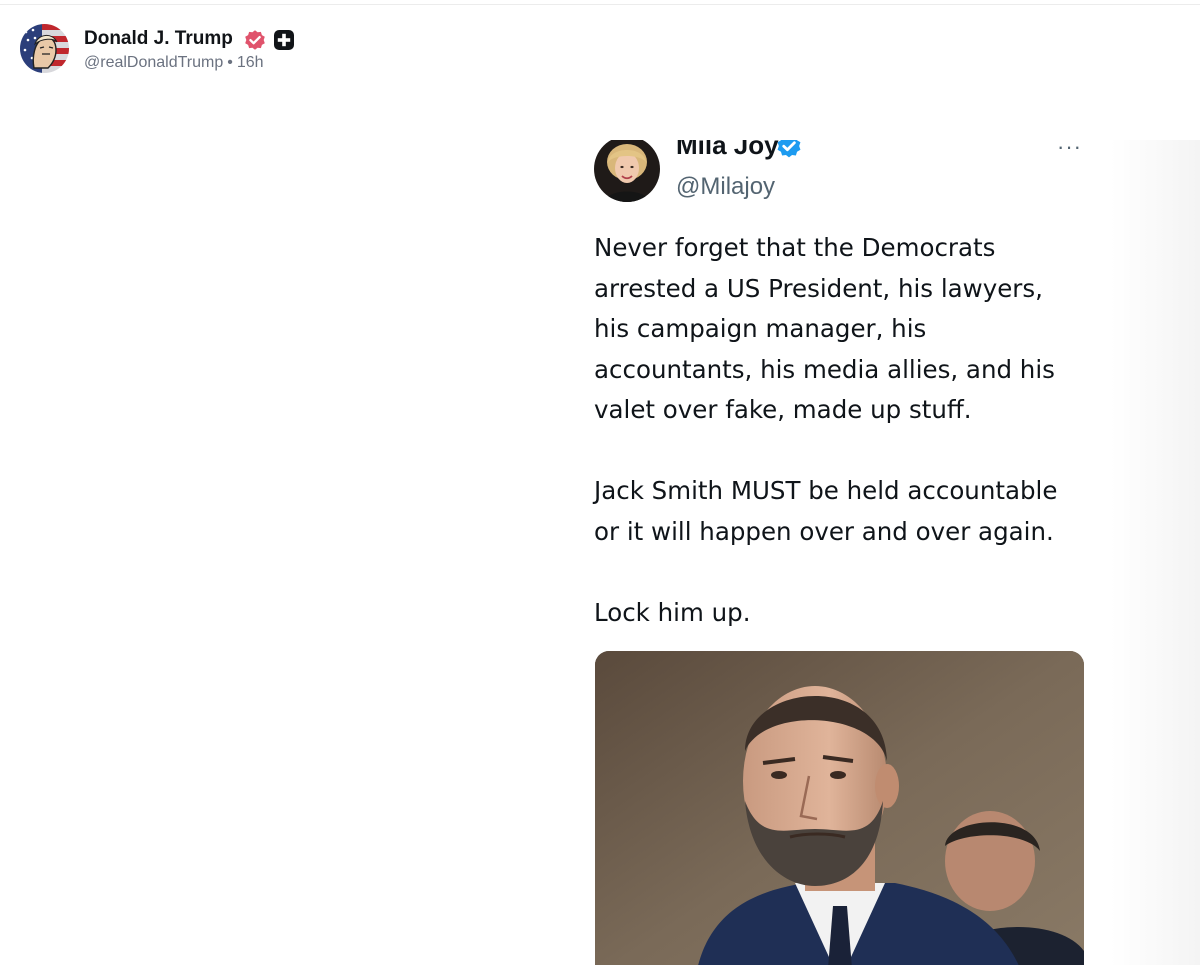 This screenshot has width=1200, height=965. I want to click on blue-verified-icon, so click(789, 150).